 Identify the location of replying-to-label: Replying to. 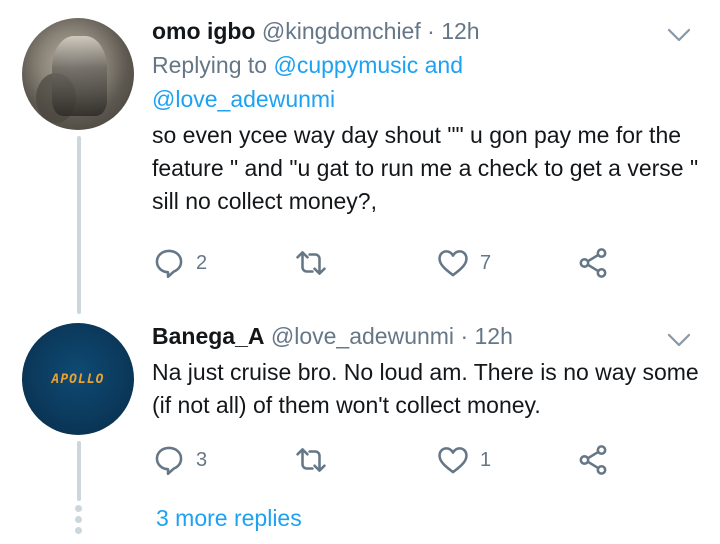
(210, 65).